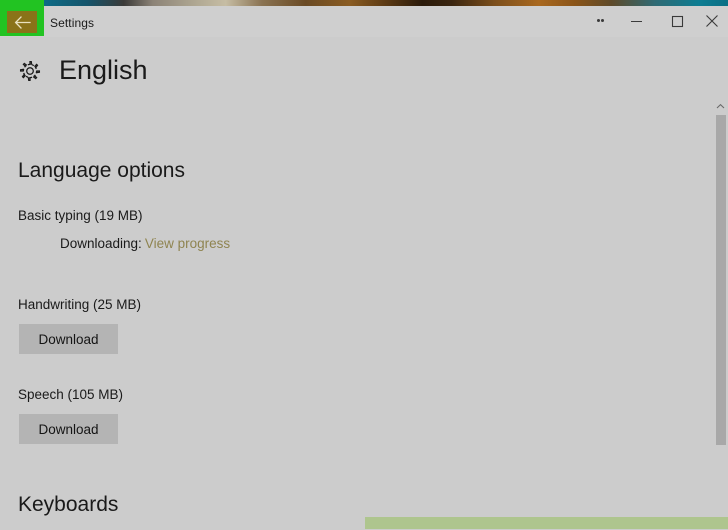  I want to click on ellipsis-icon, so click(600, 21).